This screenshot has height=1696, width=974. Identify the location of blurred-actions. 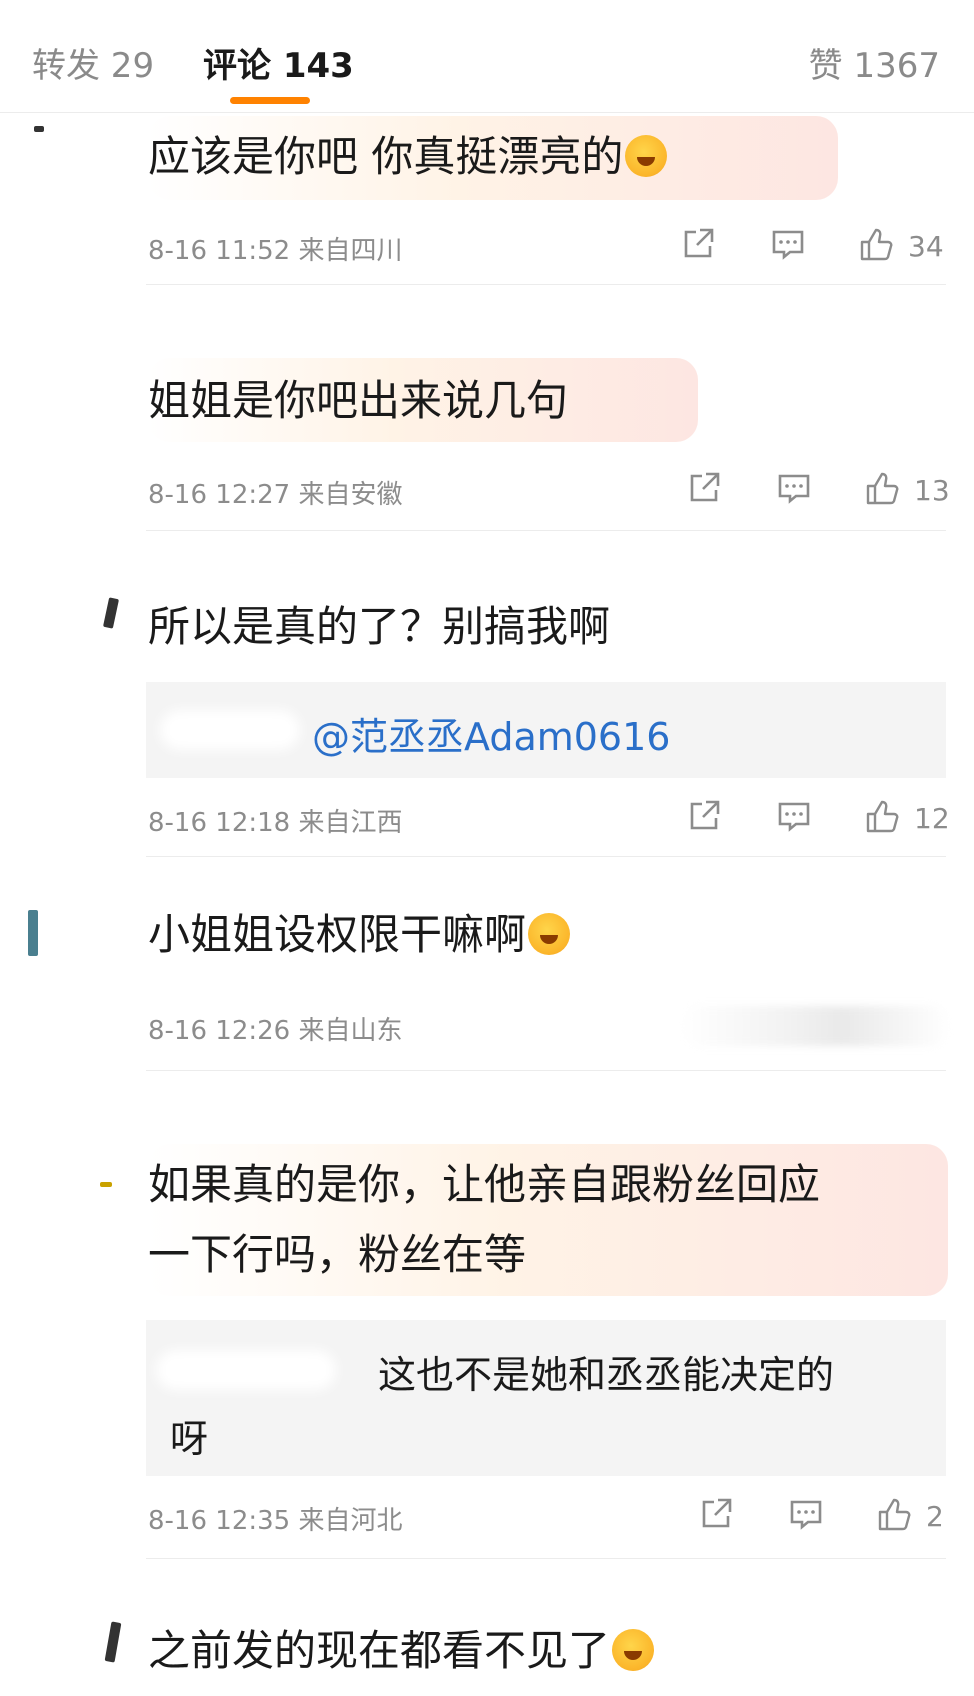
(815, 1026).